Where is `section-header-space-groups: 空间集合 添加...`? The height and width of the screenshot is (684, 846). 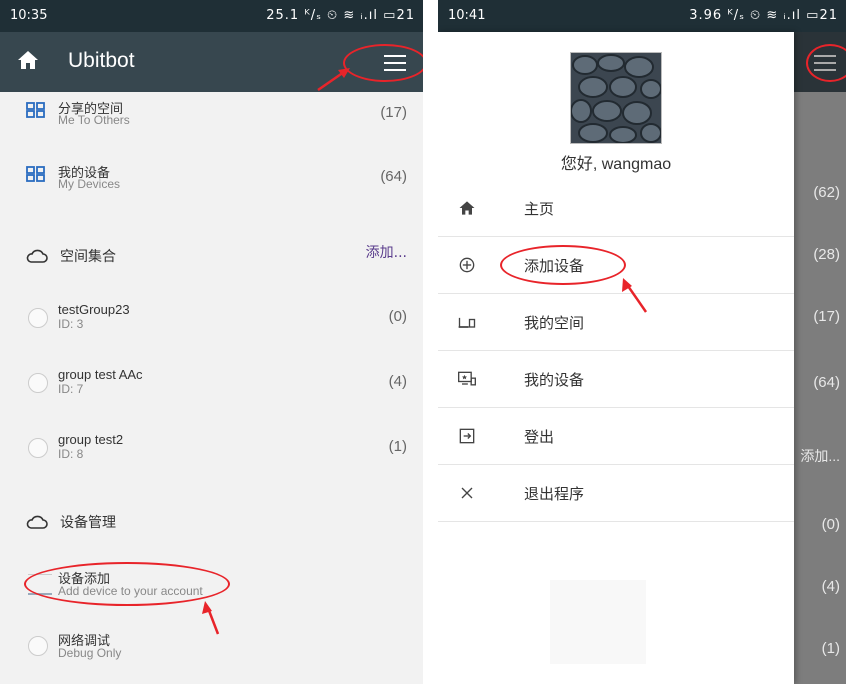
section-header-space-groups: 空间集合 添加... is located at coordinates (211, 255).